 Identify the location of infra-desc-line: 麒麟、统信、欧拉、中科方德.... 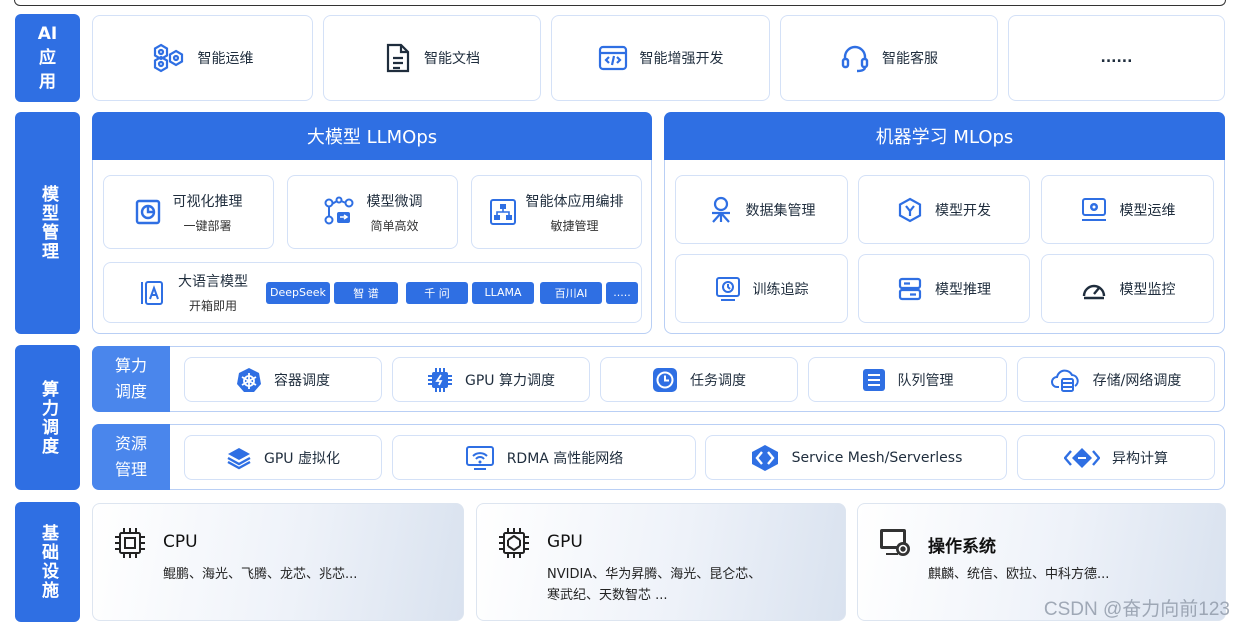
(1019, 574).